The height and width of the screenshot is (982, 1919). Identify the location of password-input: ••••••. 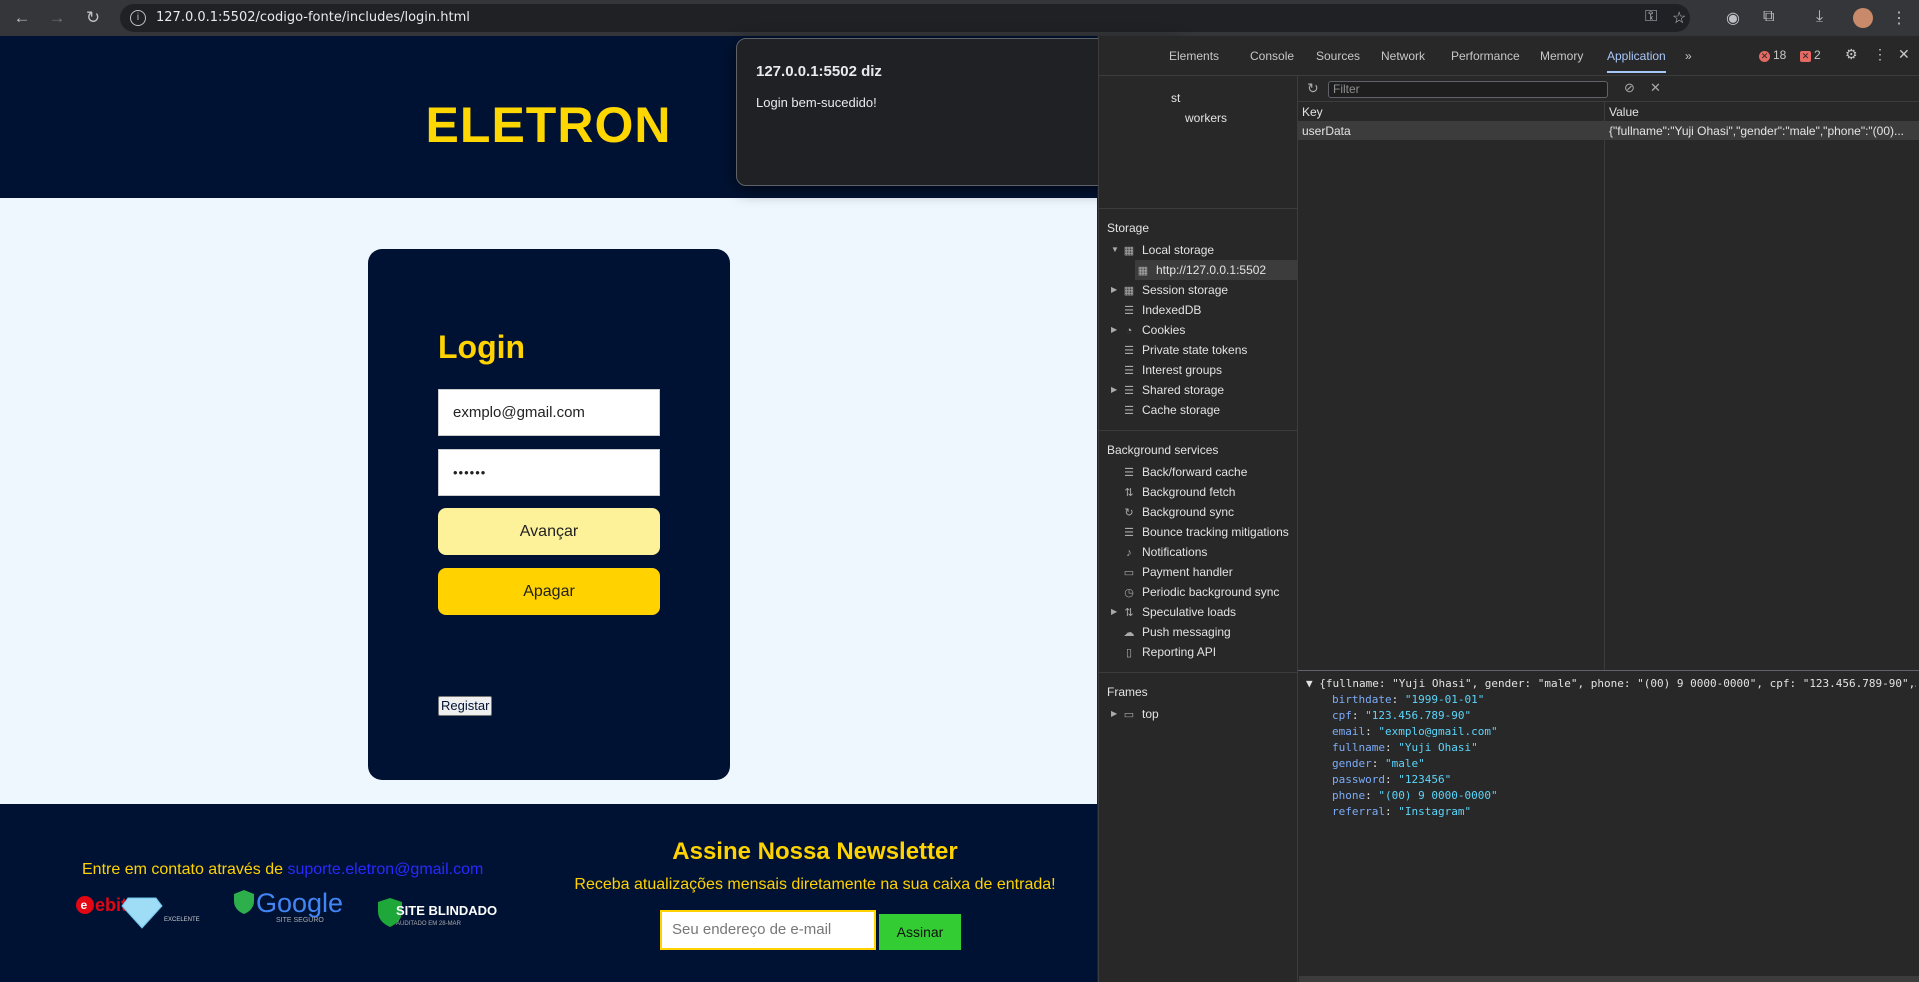
(549, 472).